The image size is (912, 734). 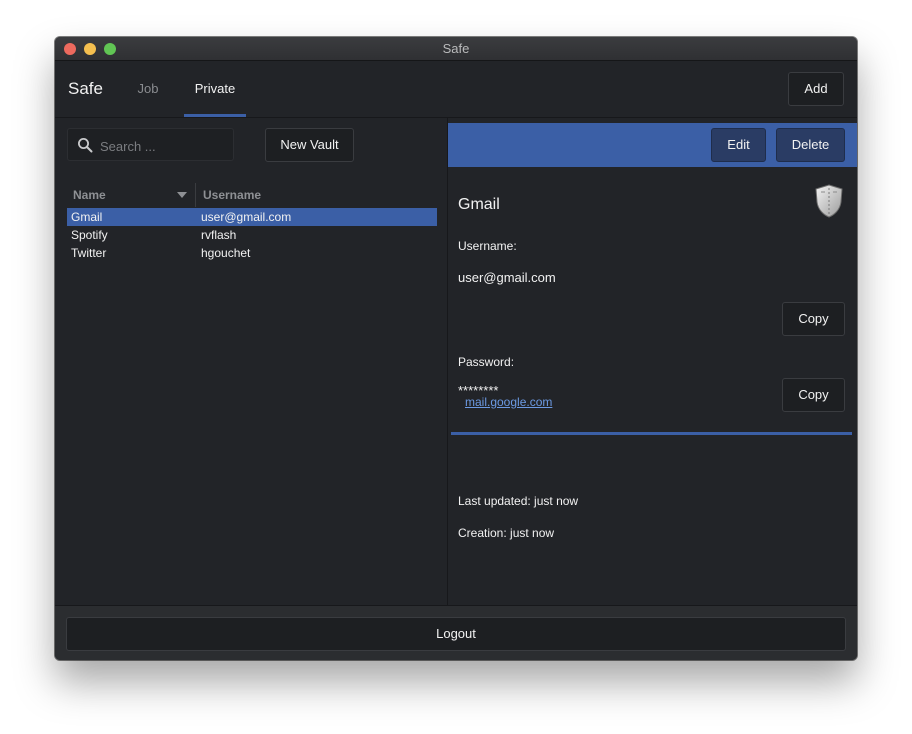 I want to click on window-title: Safe, so click(x=456, y=48).